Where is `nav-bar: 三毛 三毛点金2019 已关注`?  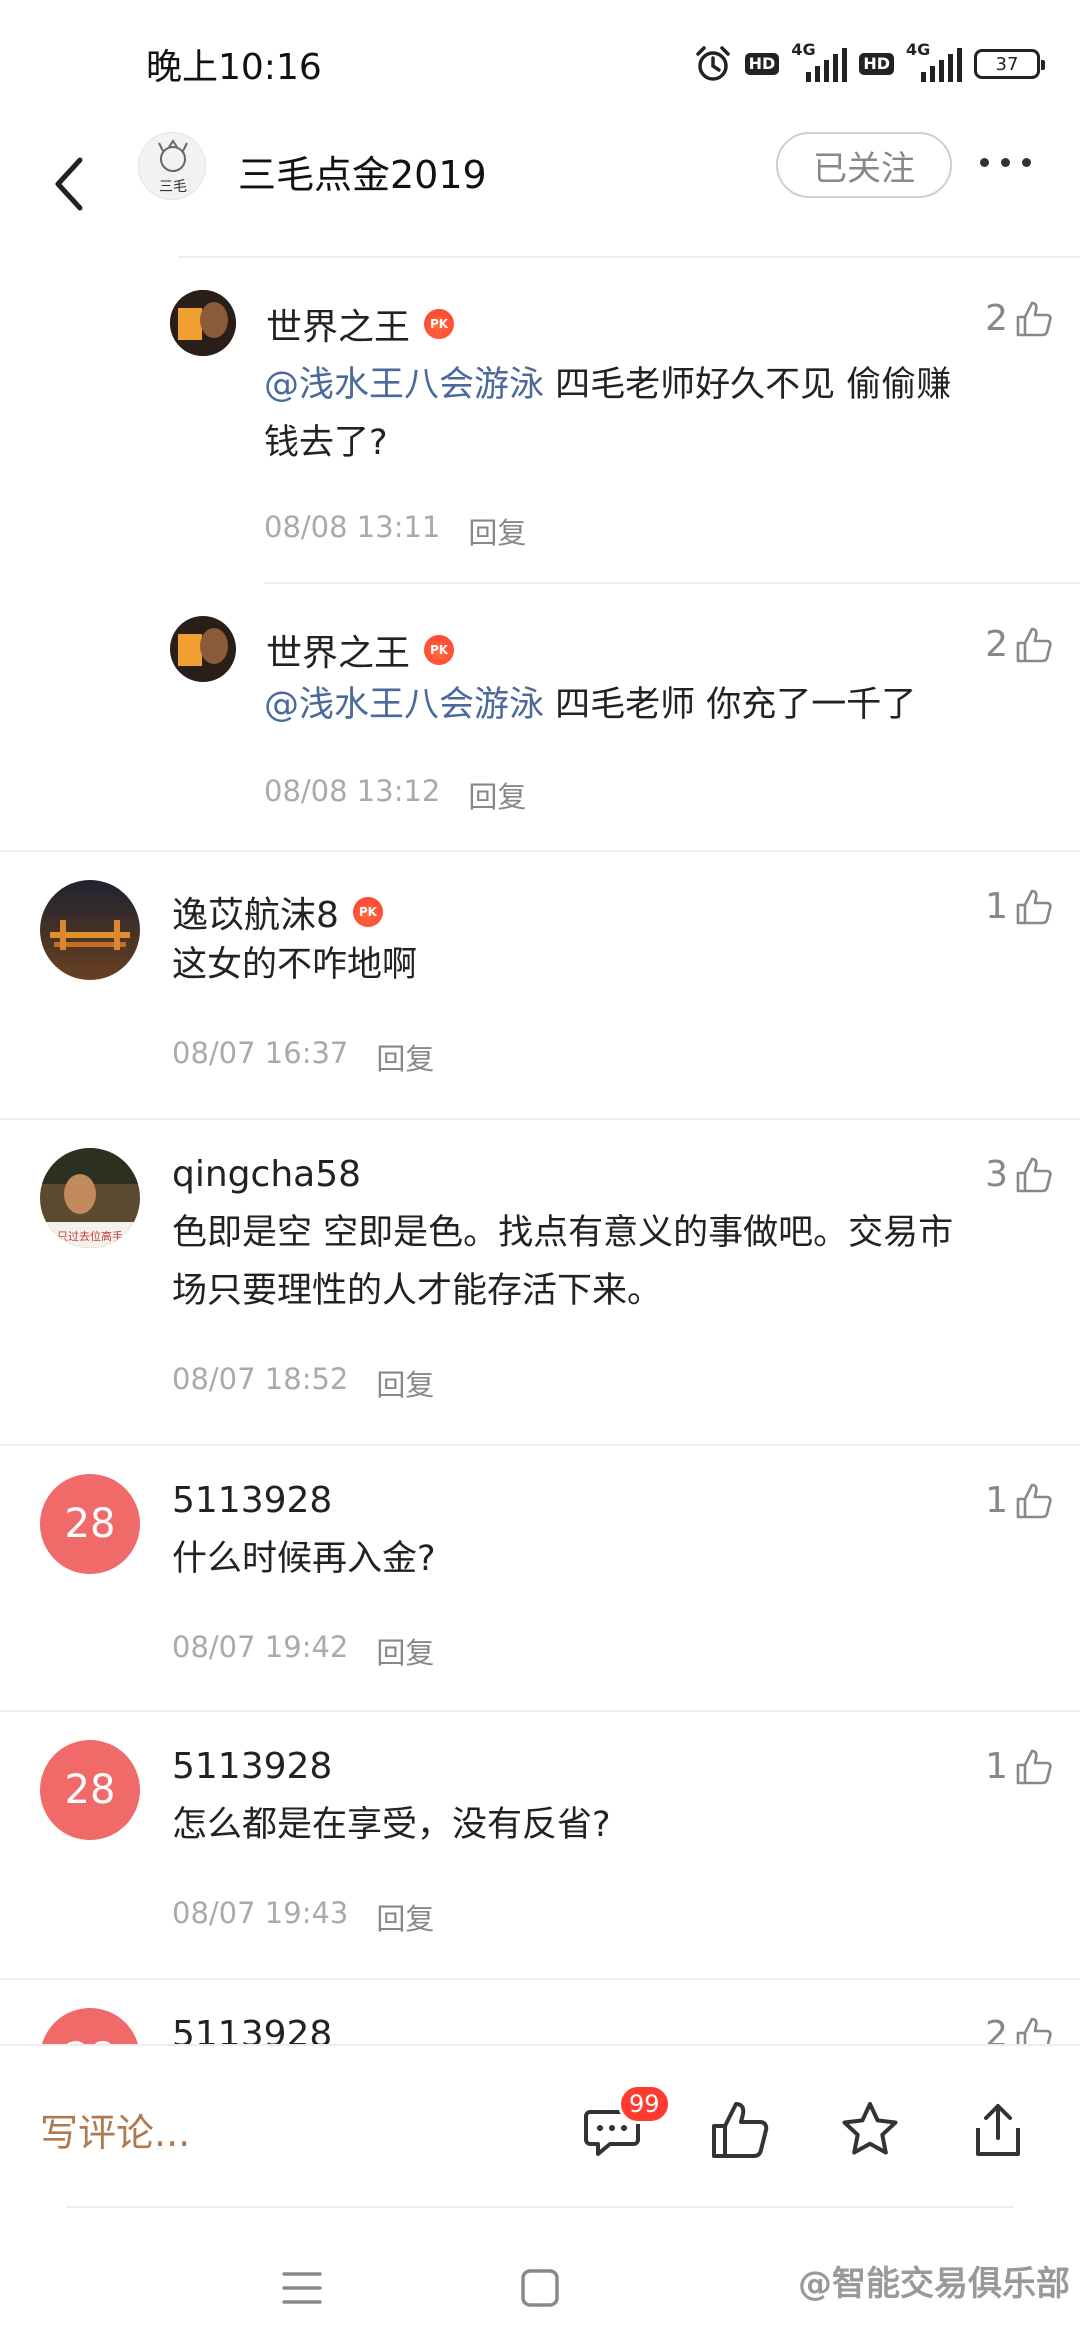 nav-bar: 三毛 三毛点金2019 已关注 is located at coordinates (540, 187).